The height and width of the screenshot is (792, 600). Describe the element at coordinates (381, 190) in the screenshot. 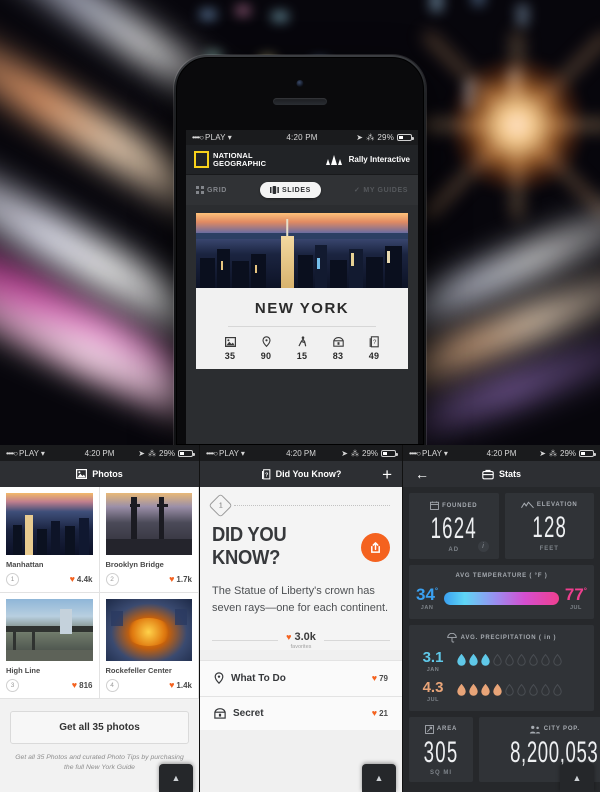

I see `segment-my-guides: ✓ MY GUIDES` at that location.